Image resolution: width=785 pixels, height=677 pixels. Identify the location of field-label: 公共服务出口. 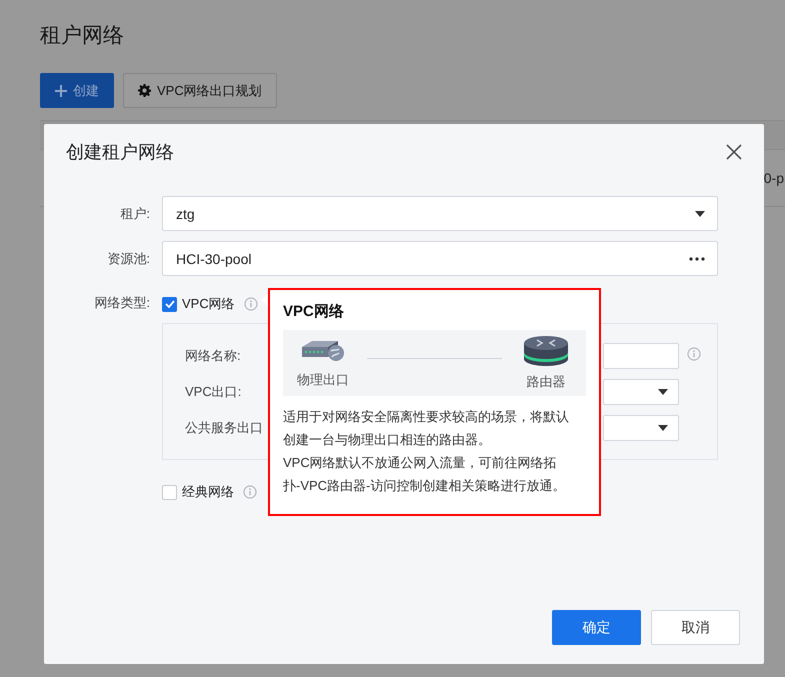
(224, 428).